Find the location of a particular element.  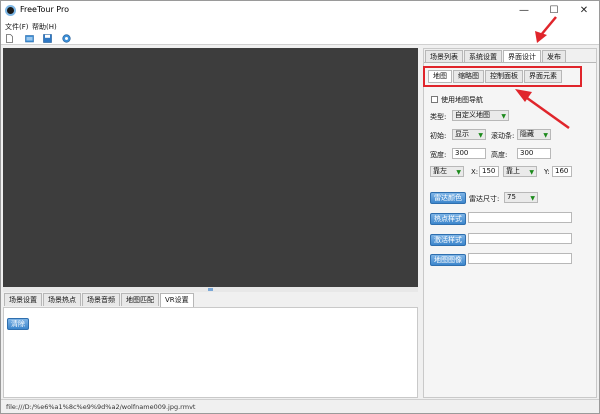

annotation-arrow-bottom is located at coordinates (548, 113).